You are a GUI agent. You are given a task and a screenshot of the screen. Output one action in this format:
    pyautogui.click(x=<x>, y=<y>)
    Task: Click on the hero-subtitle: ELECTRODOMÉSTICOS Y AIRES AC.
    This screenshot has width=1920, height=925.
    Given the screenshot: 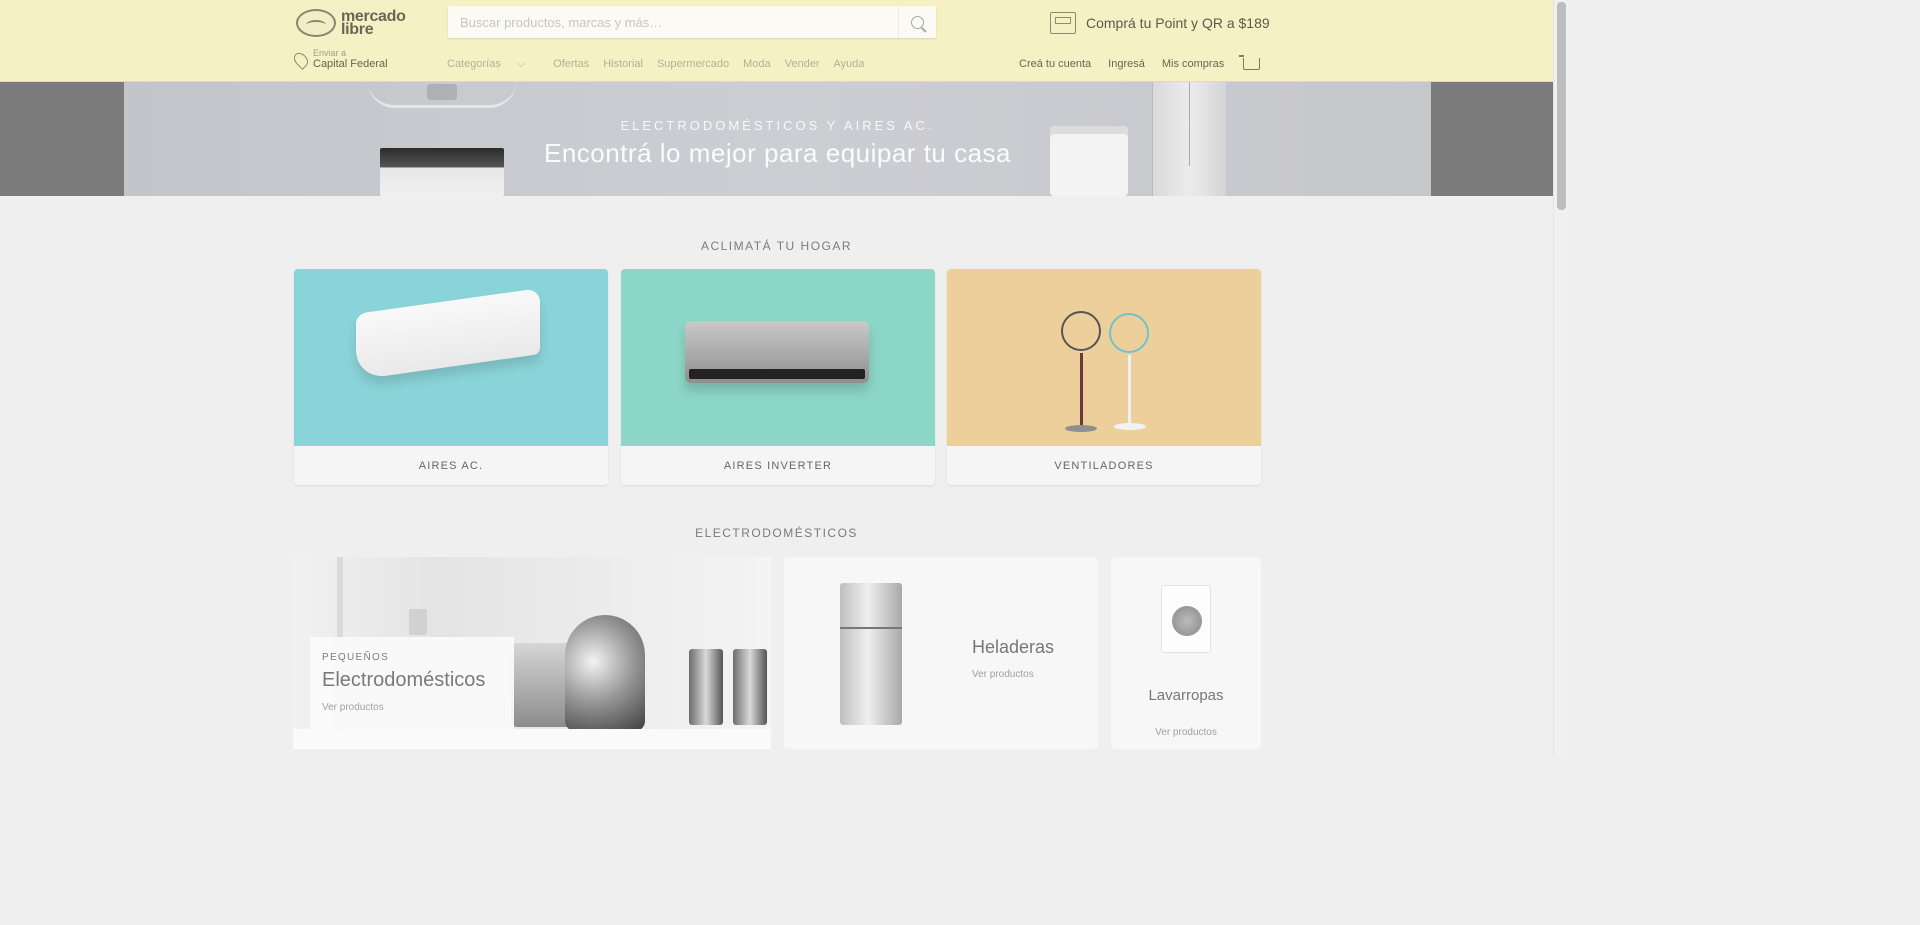 What is the action you would take?
    pyautogui.click(x=777, y=125)
    